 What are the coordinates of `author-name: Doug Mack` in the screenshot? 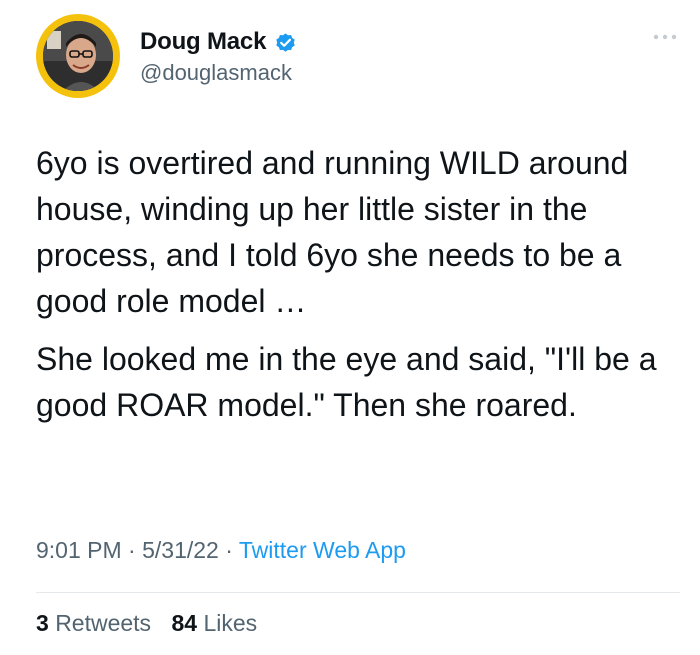 It's located at (203, 42).